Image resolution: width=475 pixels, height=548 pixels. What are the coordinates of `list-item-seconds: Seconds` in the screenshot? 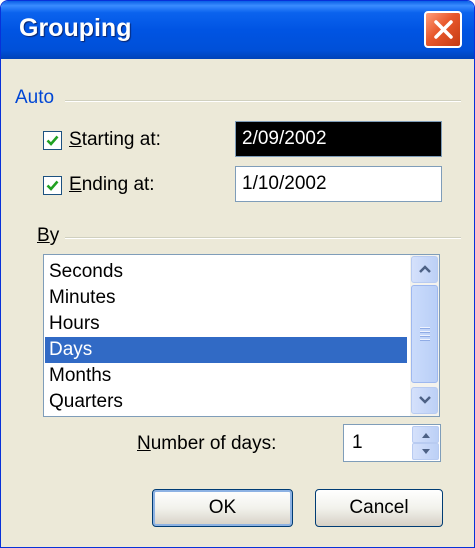 It's located at (226, 272).